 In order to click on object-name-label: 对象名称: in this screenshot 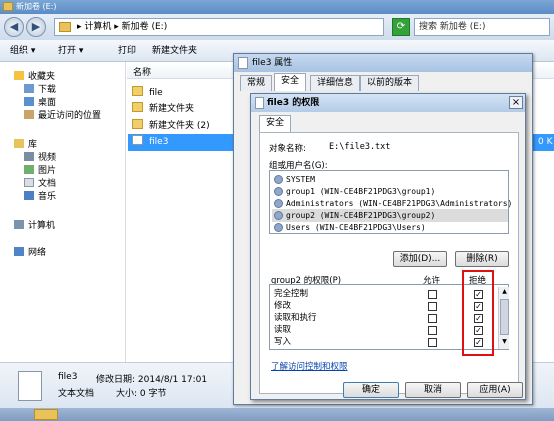, I will do `click(287, 149)`.